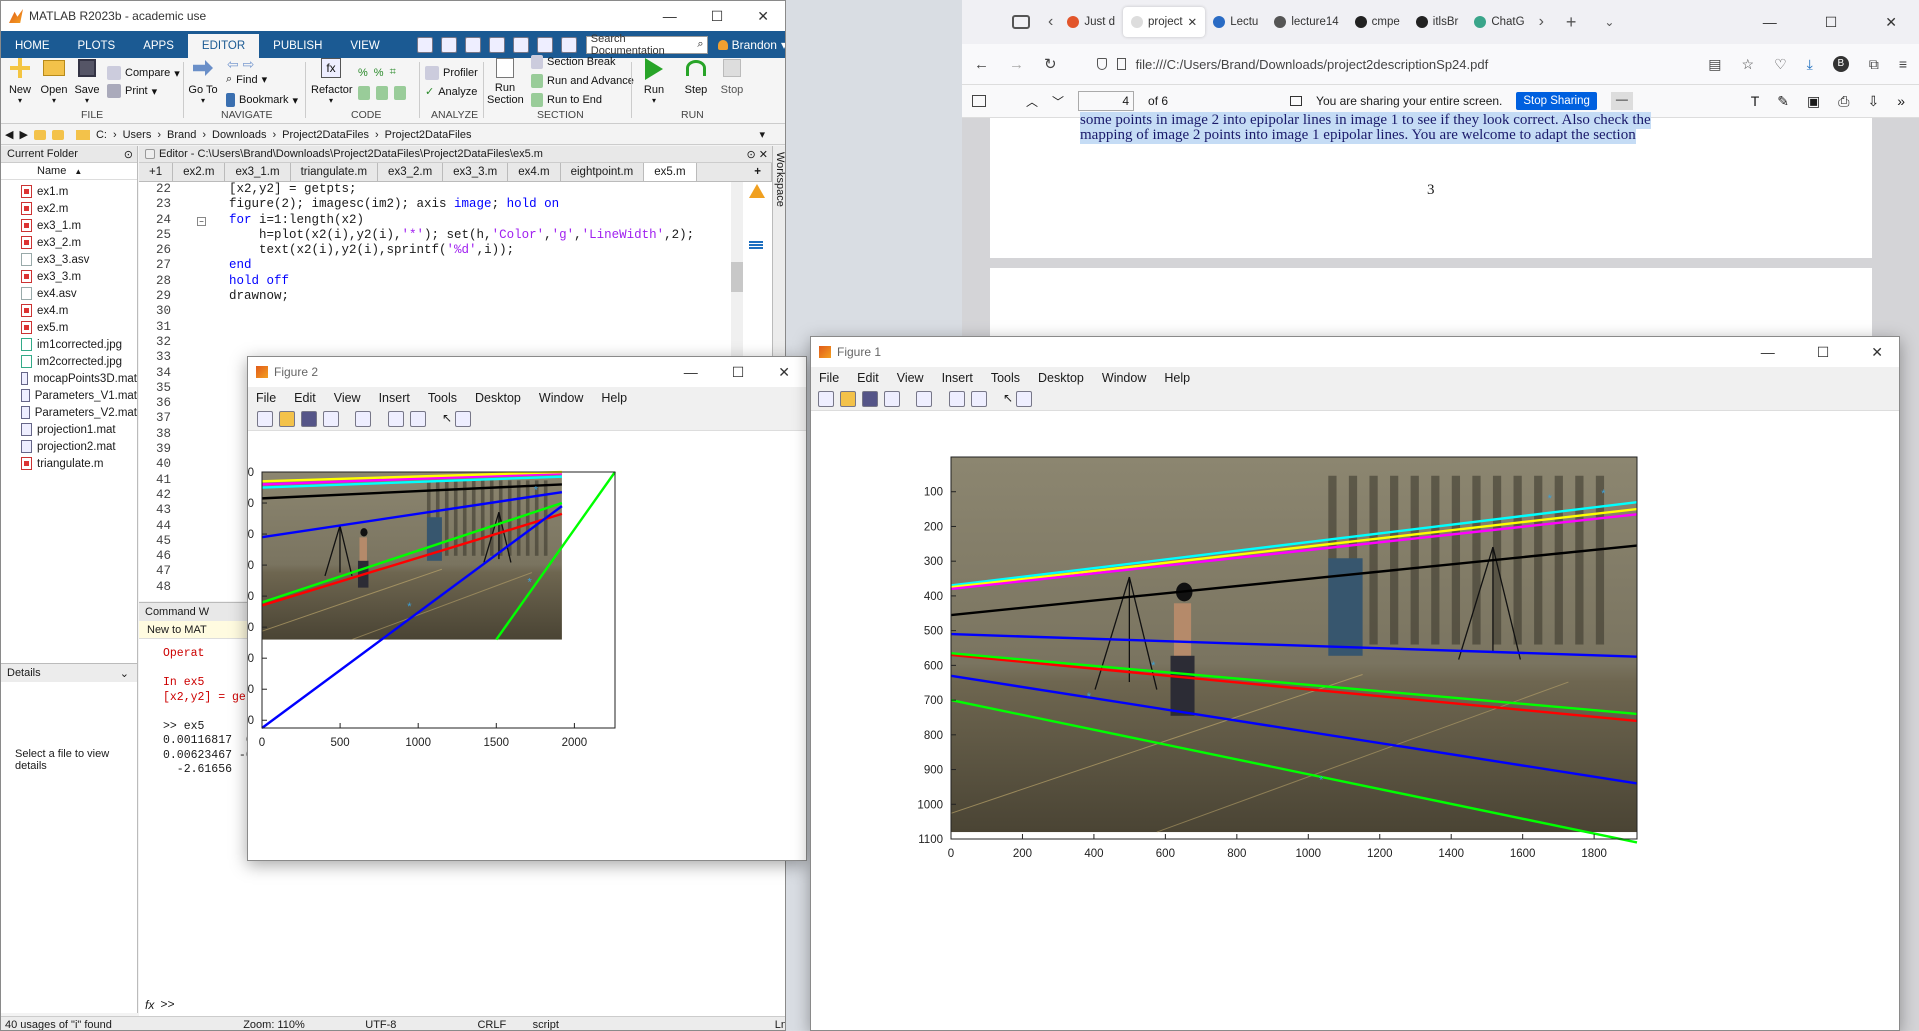 The height and width of the screenshot is (1031, 1919). I want to click on fold-marker-icon: −, so click(201, 221).